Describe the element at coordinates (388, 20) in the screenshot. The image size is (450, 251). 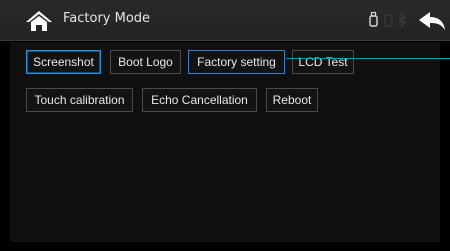
I see `sd-card-icon` at that location.